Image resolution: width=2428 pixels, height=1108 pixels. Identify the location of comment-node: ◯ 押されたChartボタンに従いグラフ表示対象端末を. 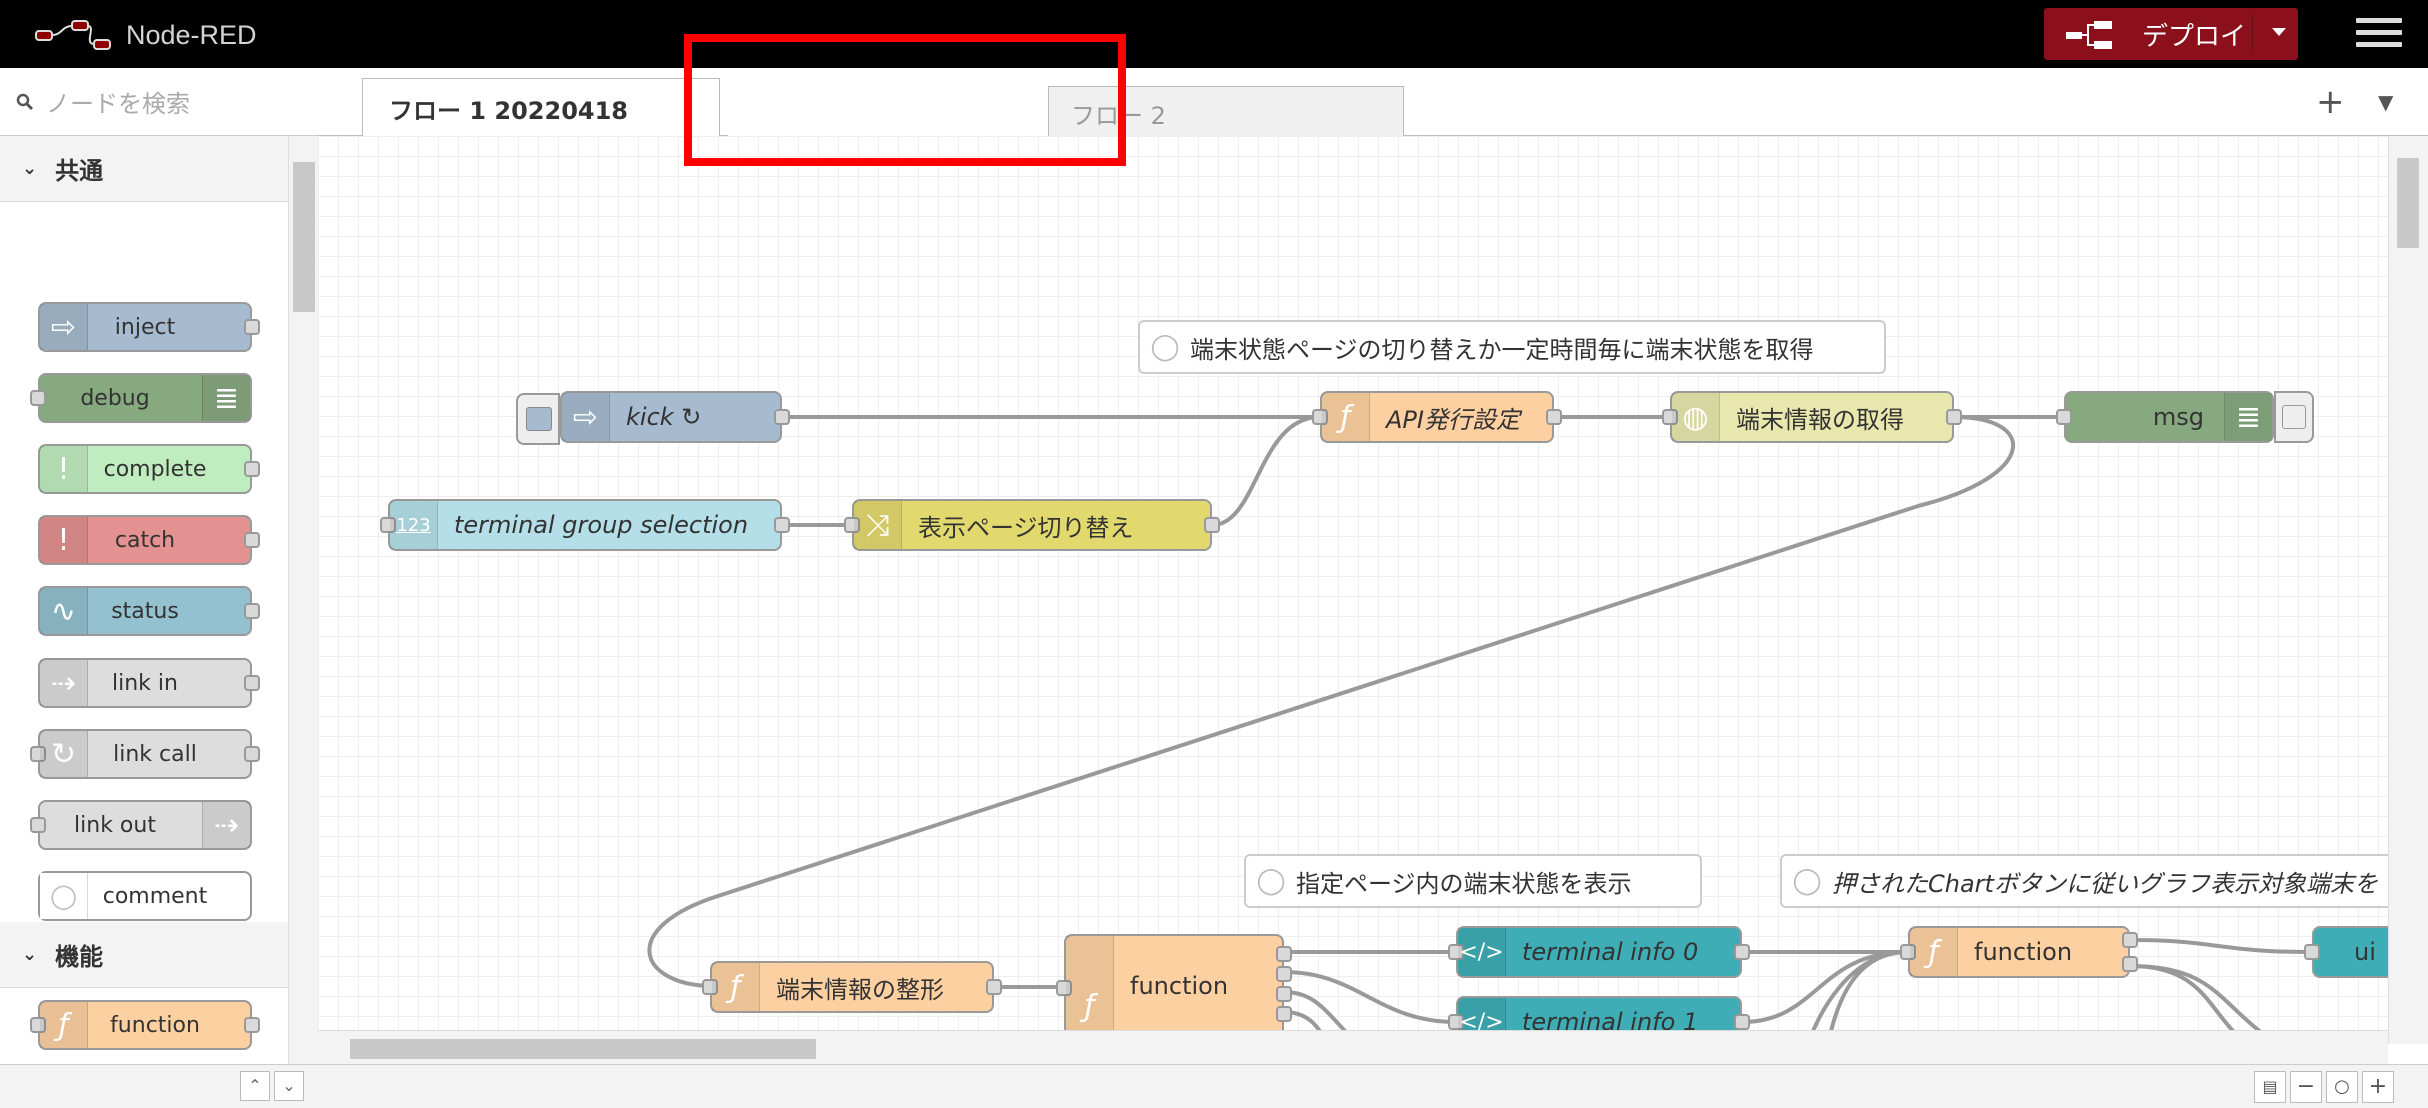
(2084, 881).